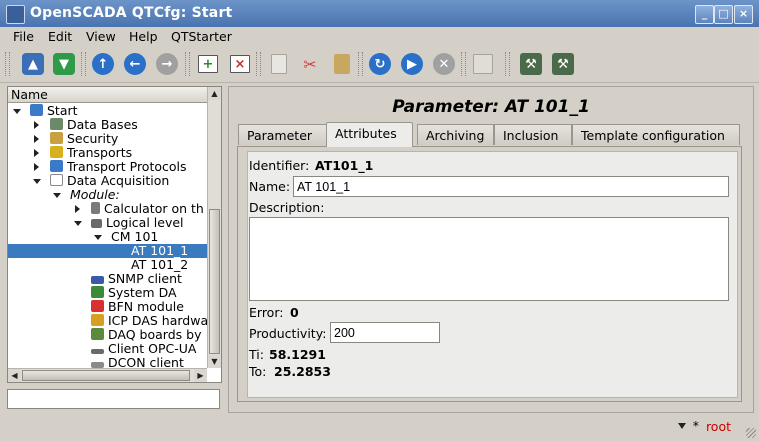 The height and width of the screenshot is (441, 759). What do you see at coordinates (97, 334) in the screenshot?
I see `daq-board-icon` at bounding box center [97, 334].